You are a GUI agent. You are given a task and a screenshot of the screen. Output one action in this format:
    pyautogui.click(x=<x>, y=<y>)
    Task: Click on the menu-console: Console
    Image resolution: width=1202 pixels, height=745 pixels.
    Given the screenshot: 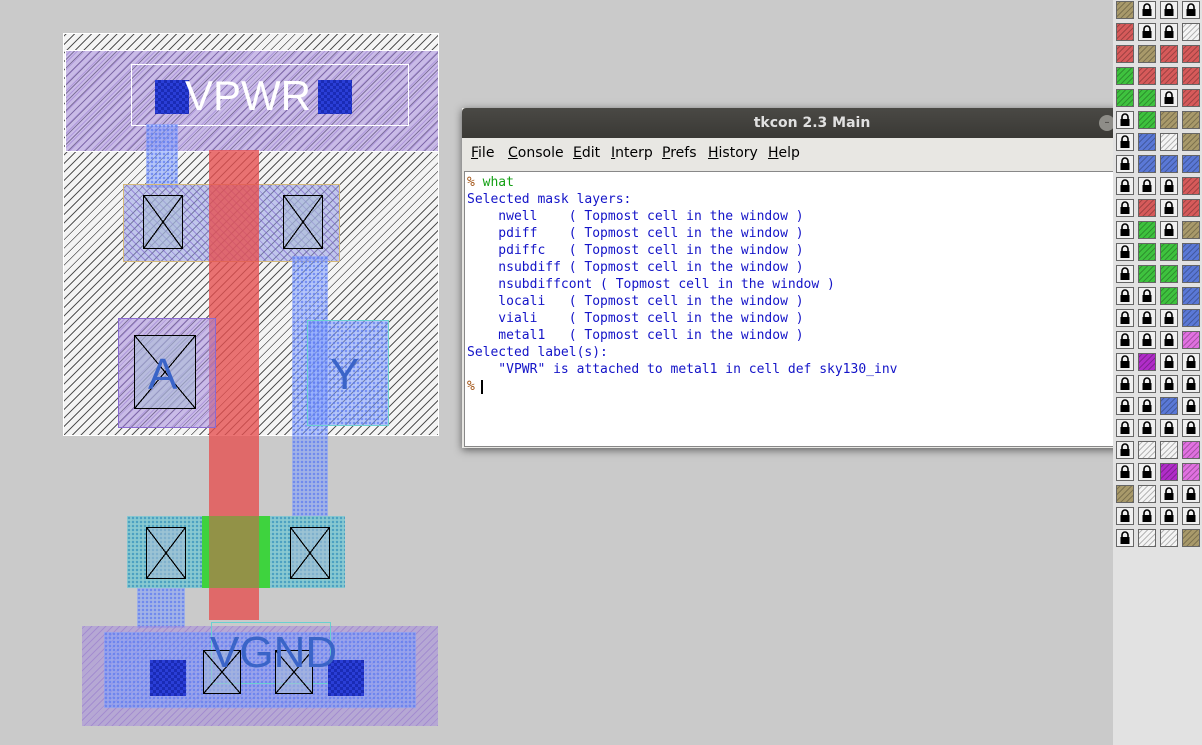 What is the action you would take?
    pyautogui.click(x=536, y=153)
    